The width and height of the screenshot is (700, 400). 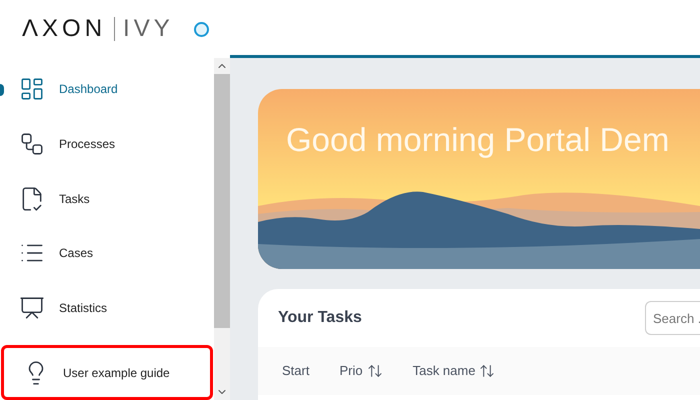 I want to click on nav-item: Processes, so click(x=107, y=144).